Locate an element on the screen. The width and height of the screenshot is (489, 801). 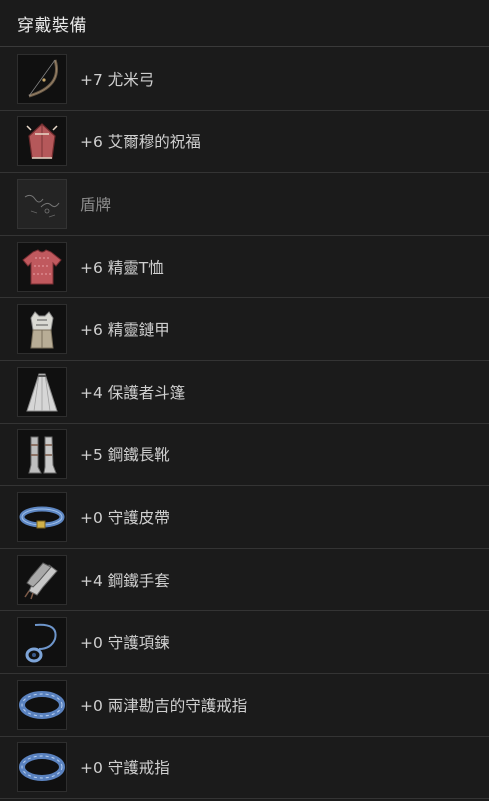
equipment-row-belt: +0 守護皮帶 is located at coordinates (244, 517).